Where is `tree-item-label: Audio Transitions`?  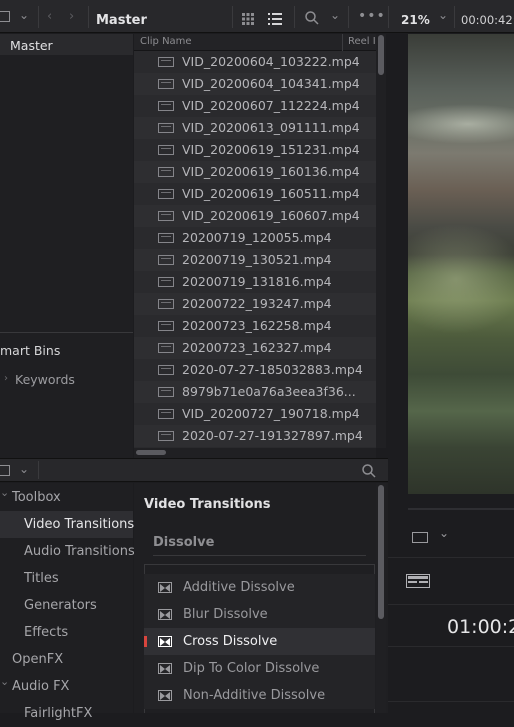
tree-item-label: Audio Transitions is located at coordinates (79, 551).